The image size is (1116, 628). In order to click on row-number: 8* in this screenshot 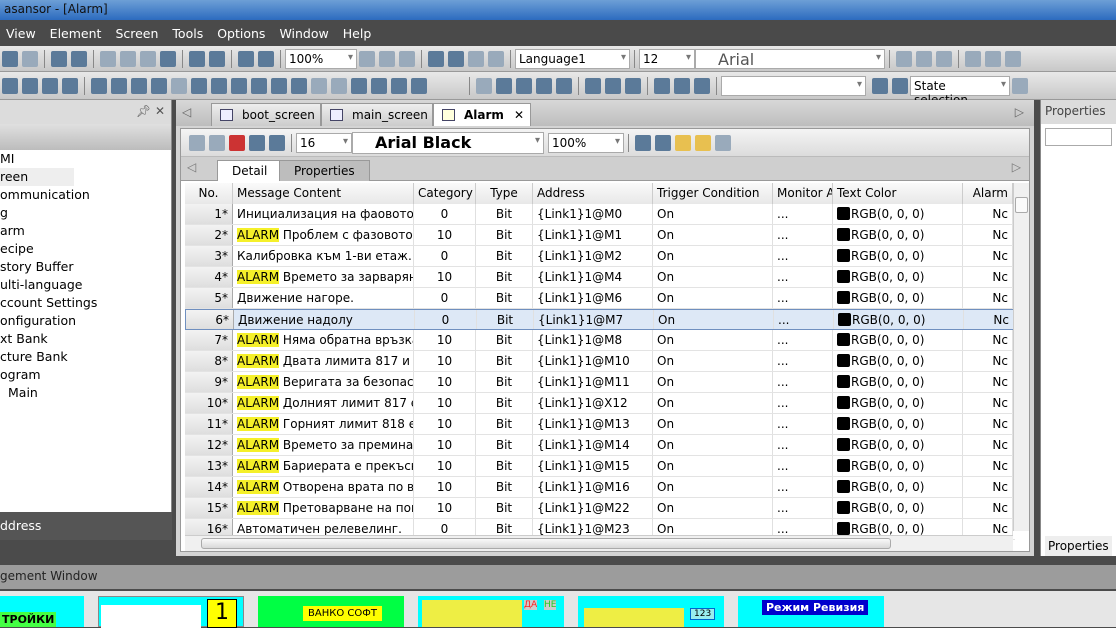, I will do `click(209, 361)`.